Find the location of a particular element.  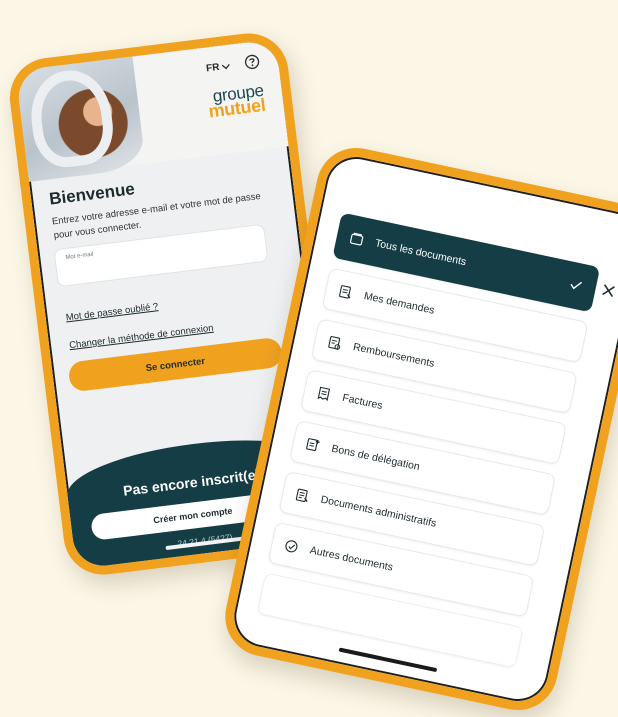

brand-logo: groupe mutuel is located at coordinates (236, 101).